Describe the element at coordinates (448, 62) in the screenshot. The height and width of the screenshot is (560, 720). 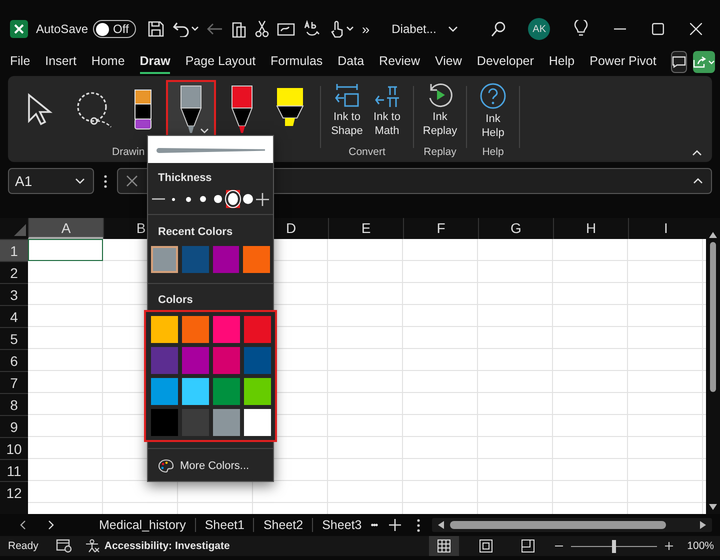
I see `ribbon-tab: View` at that location.